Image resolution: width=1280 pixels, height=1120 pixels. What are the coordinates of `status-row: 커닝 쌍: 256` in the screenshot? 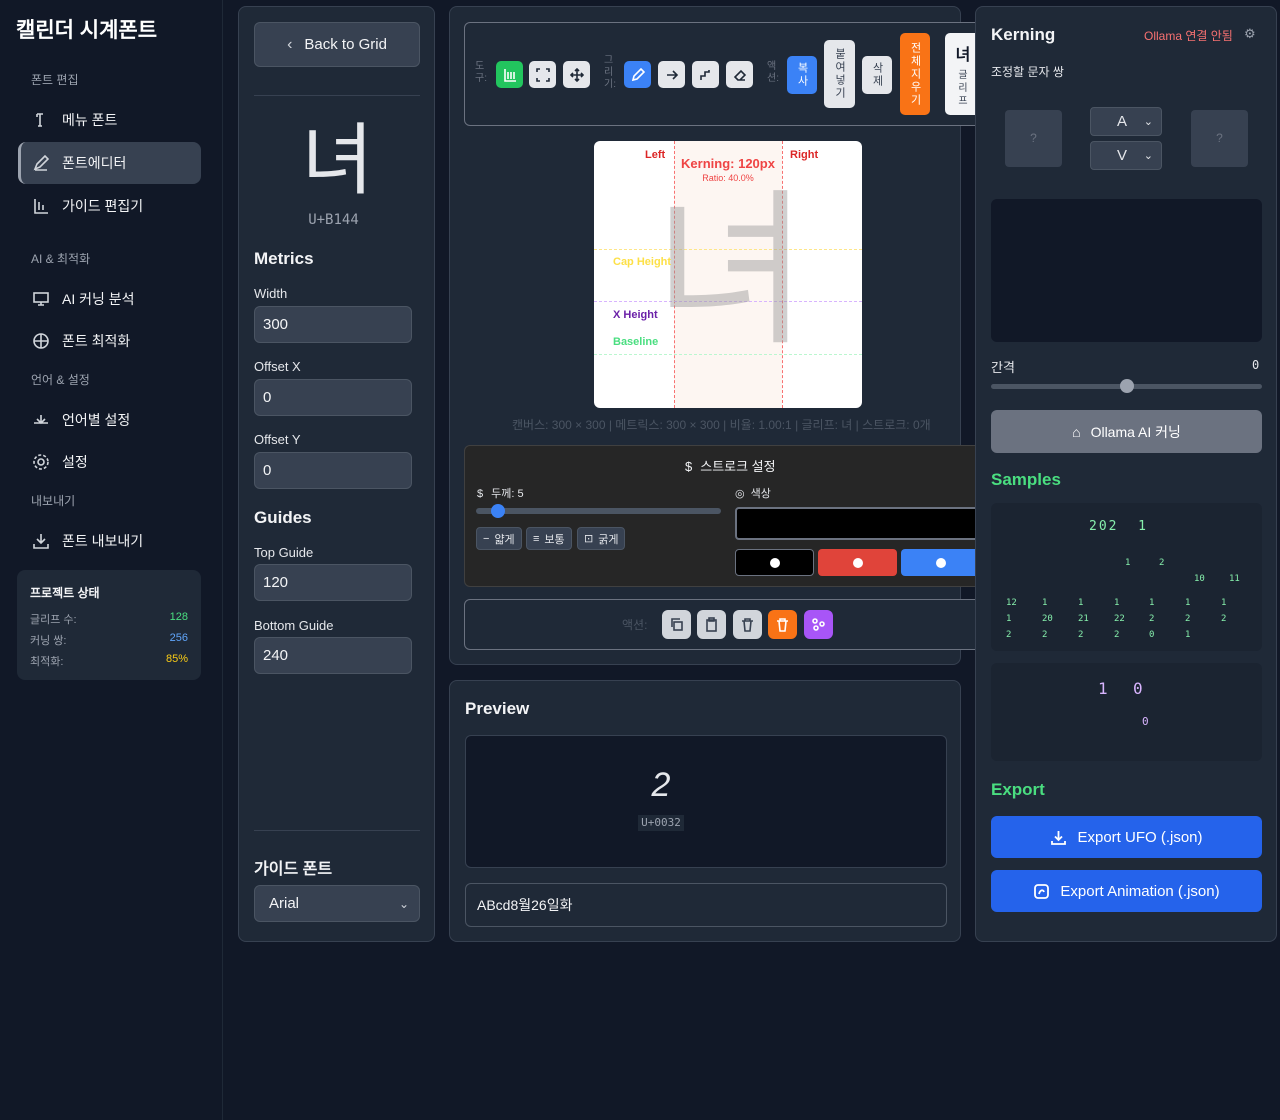 It's located at (109, 642).